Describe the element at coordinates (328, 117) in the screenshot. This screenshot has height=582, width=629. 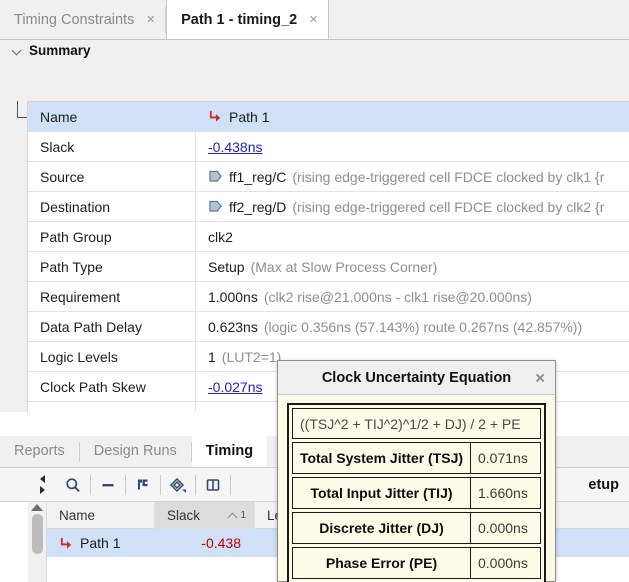
I see `summary-row: Name Path 1` at that location.